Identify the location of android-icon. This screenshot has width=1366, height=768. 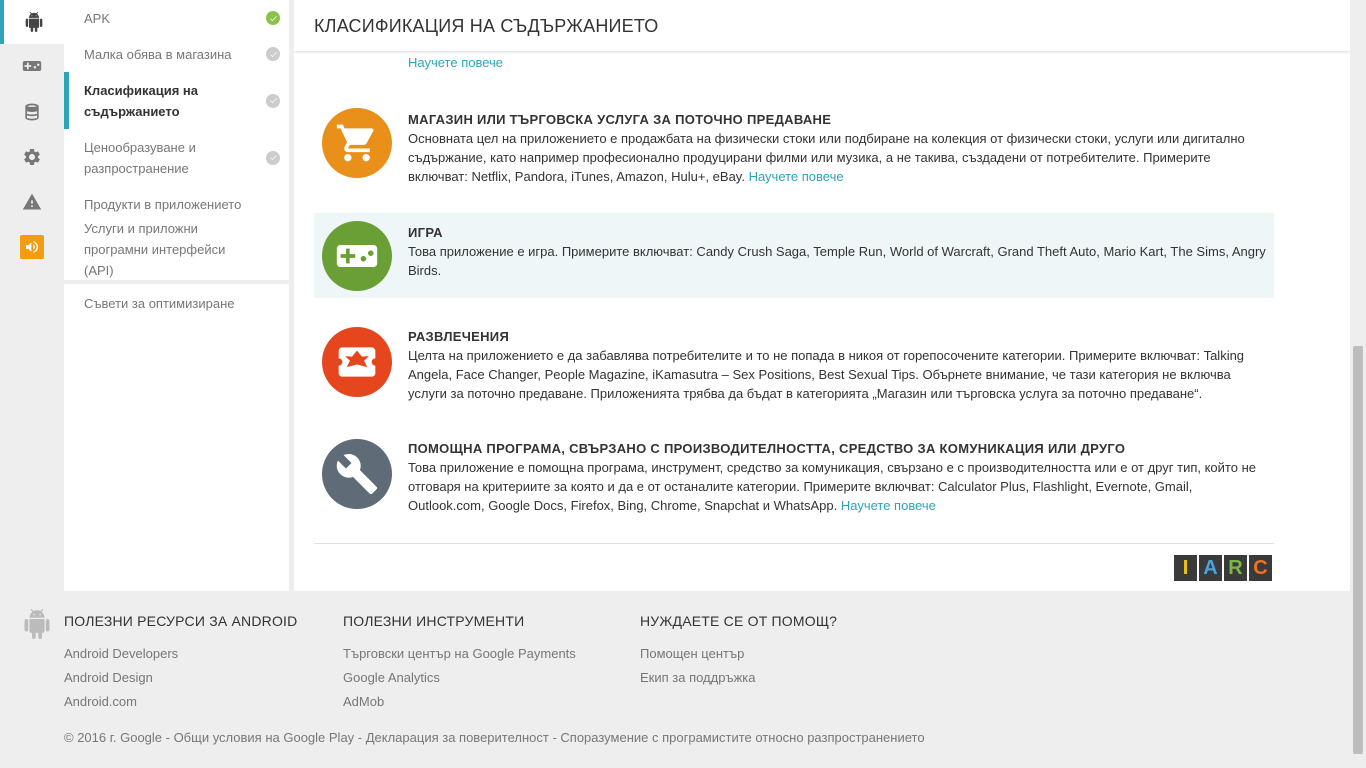
(34, 22).